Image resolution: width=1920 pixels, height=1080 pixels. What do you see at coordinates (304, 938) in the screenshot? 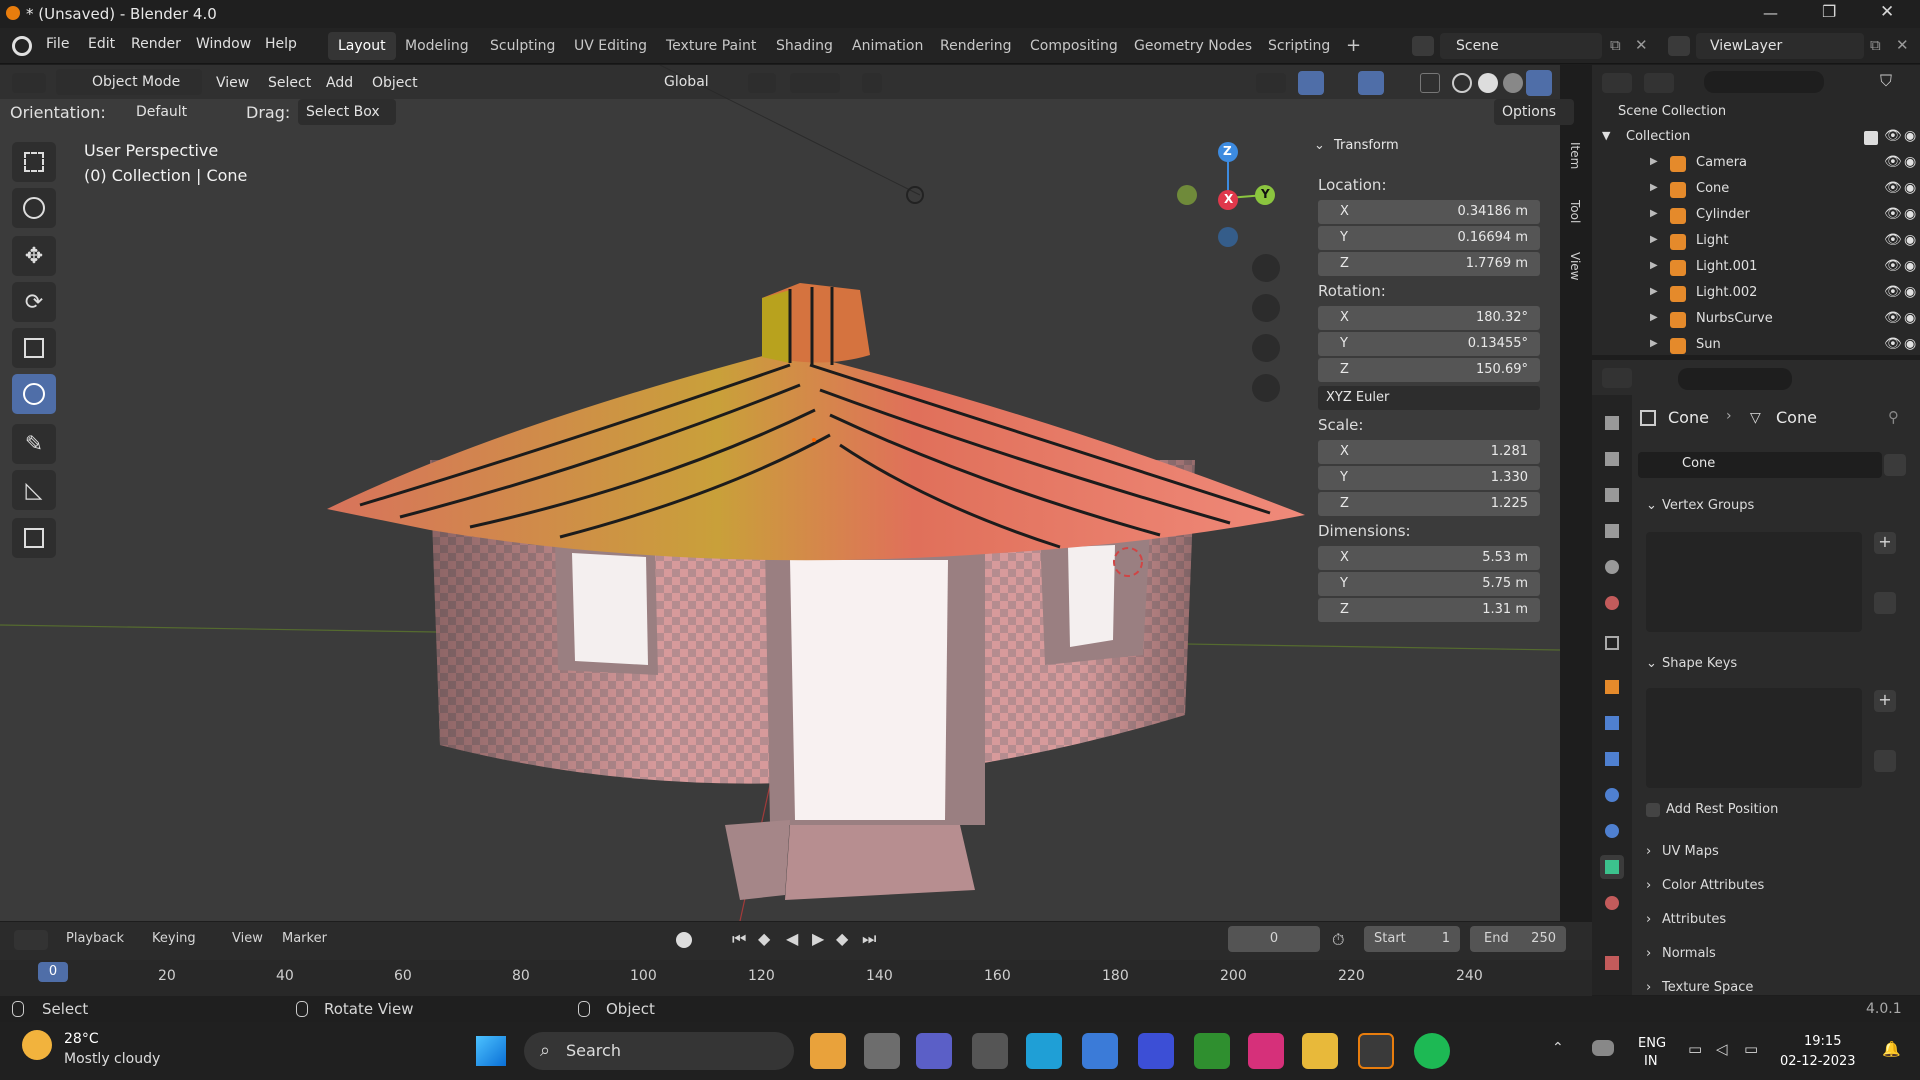
I see `menu-marker: Marker` at bounding box center [304, 938].